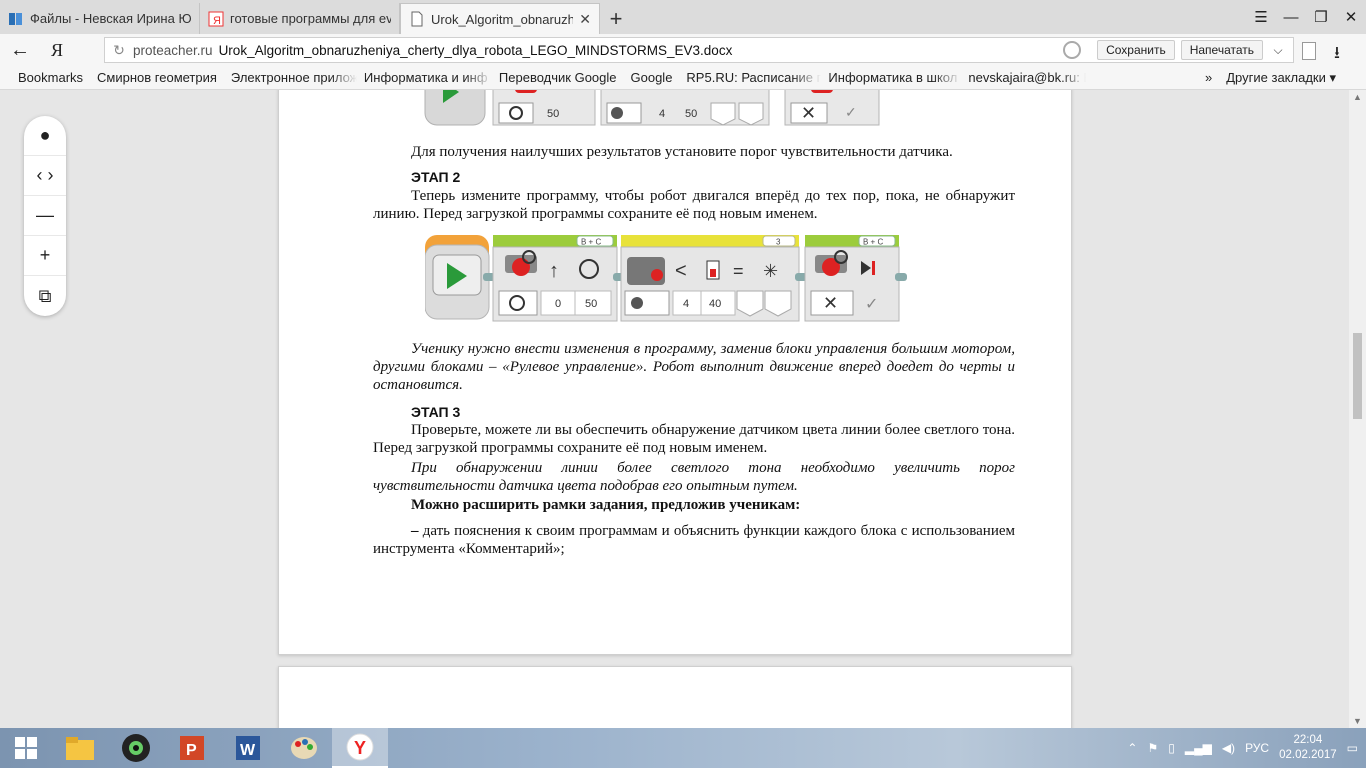 This screenshot has width=1366, height=768. I want to click on close-window-icon: ✕, so click(1351, 17).